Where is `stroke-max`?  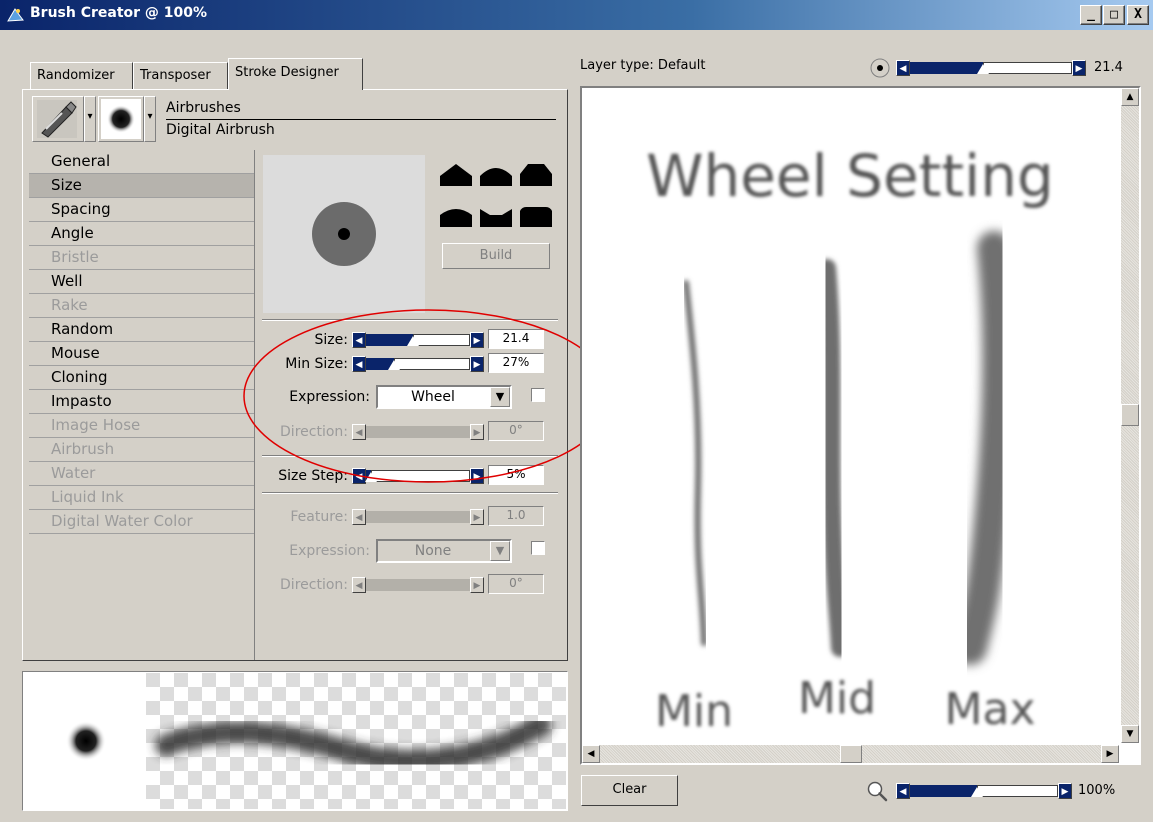
stroke-max is located at coordinates (985, 448).